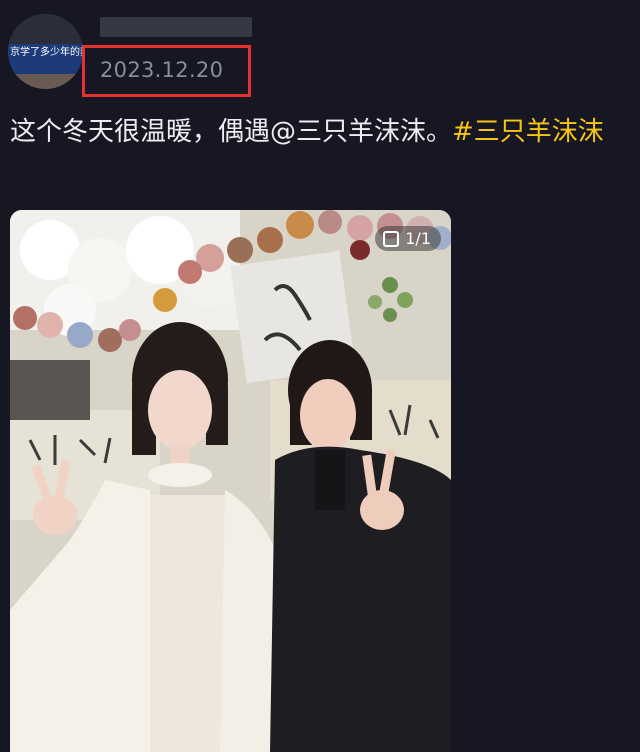 This screenshot has width=640, height=752. I want to click on post-date: 2023.12.20, so click(162, 70).